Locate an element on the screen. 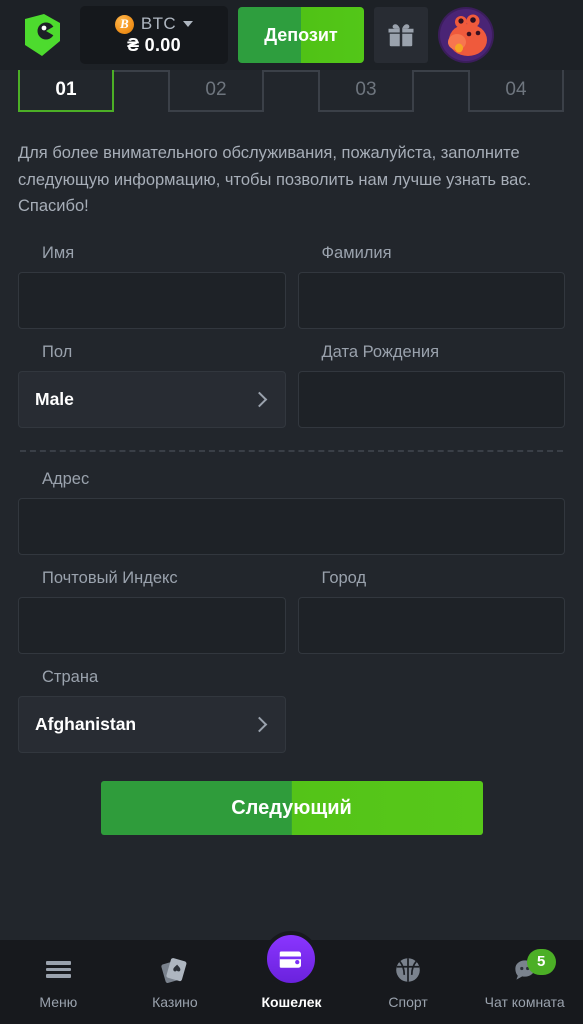 Image resolution: width=583 pixels, height=1024 pixels. next-button-wrap: Следующий is located at coordinates (291, 808).